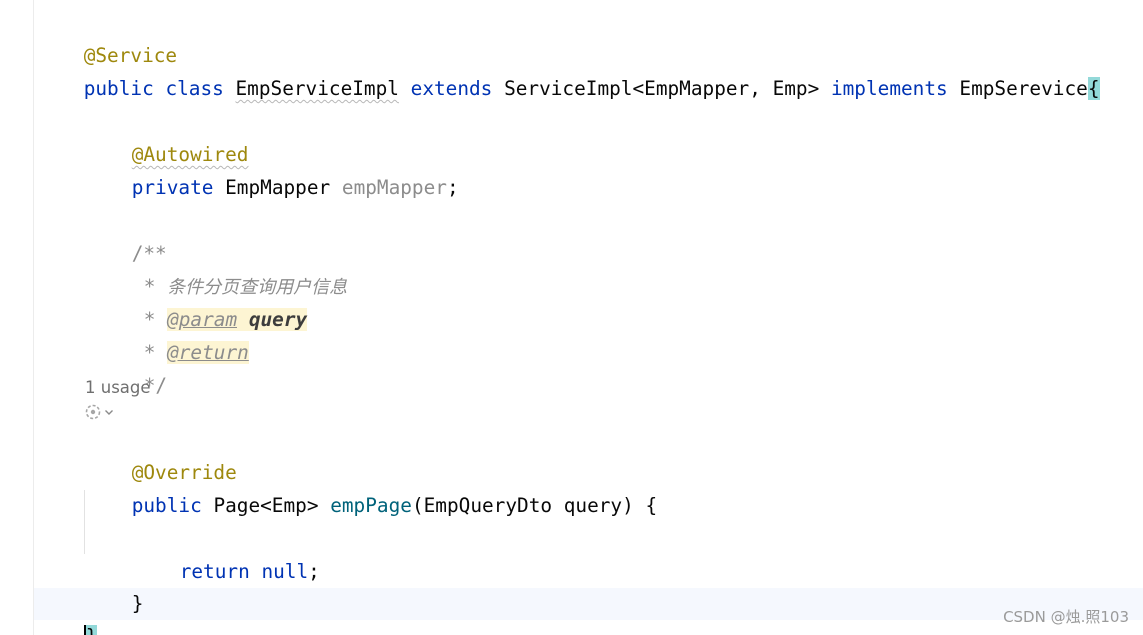 The height and width of the screenshot is (635, 1143). I want to click on git-author-icon, so click(93, 412).